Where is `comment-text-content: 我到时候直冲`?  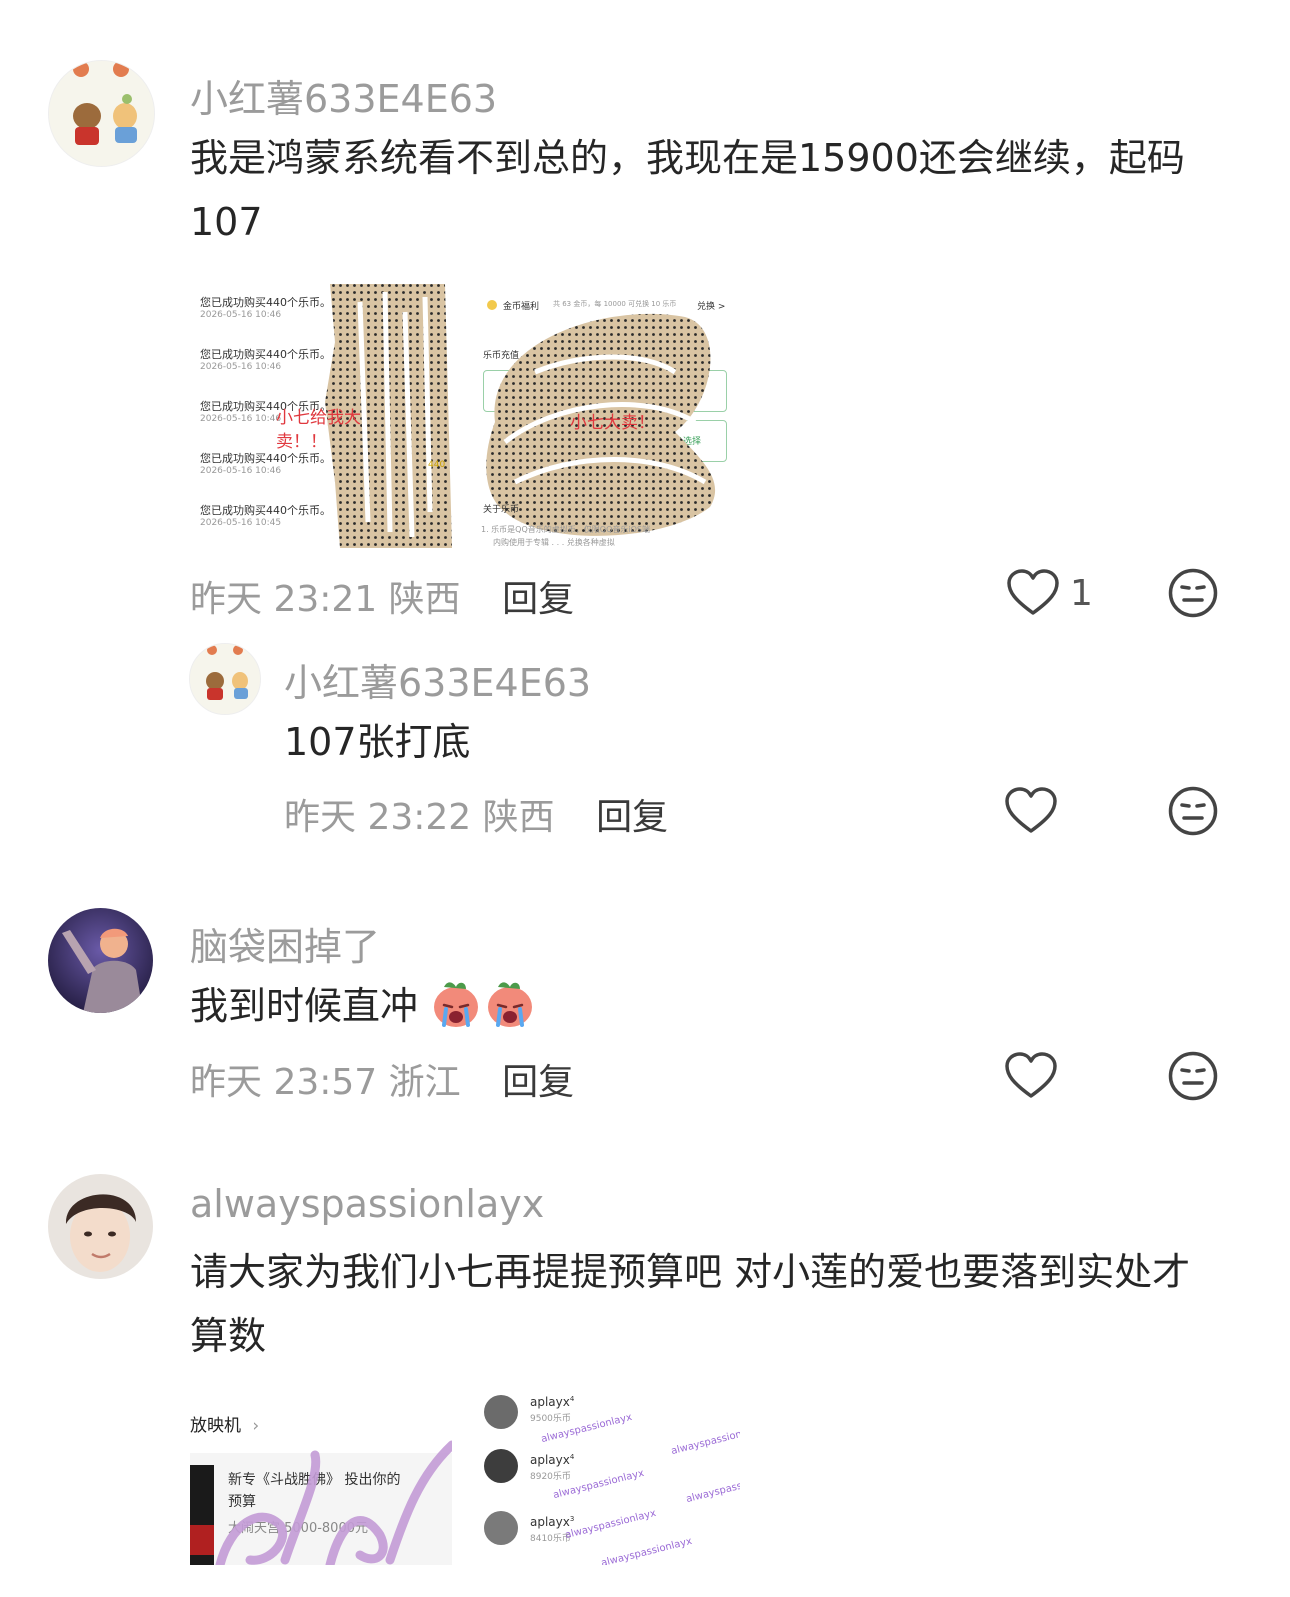 comment-text-content: 我到时候直冲 is located at coordinates (304, 1006).